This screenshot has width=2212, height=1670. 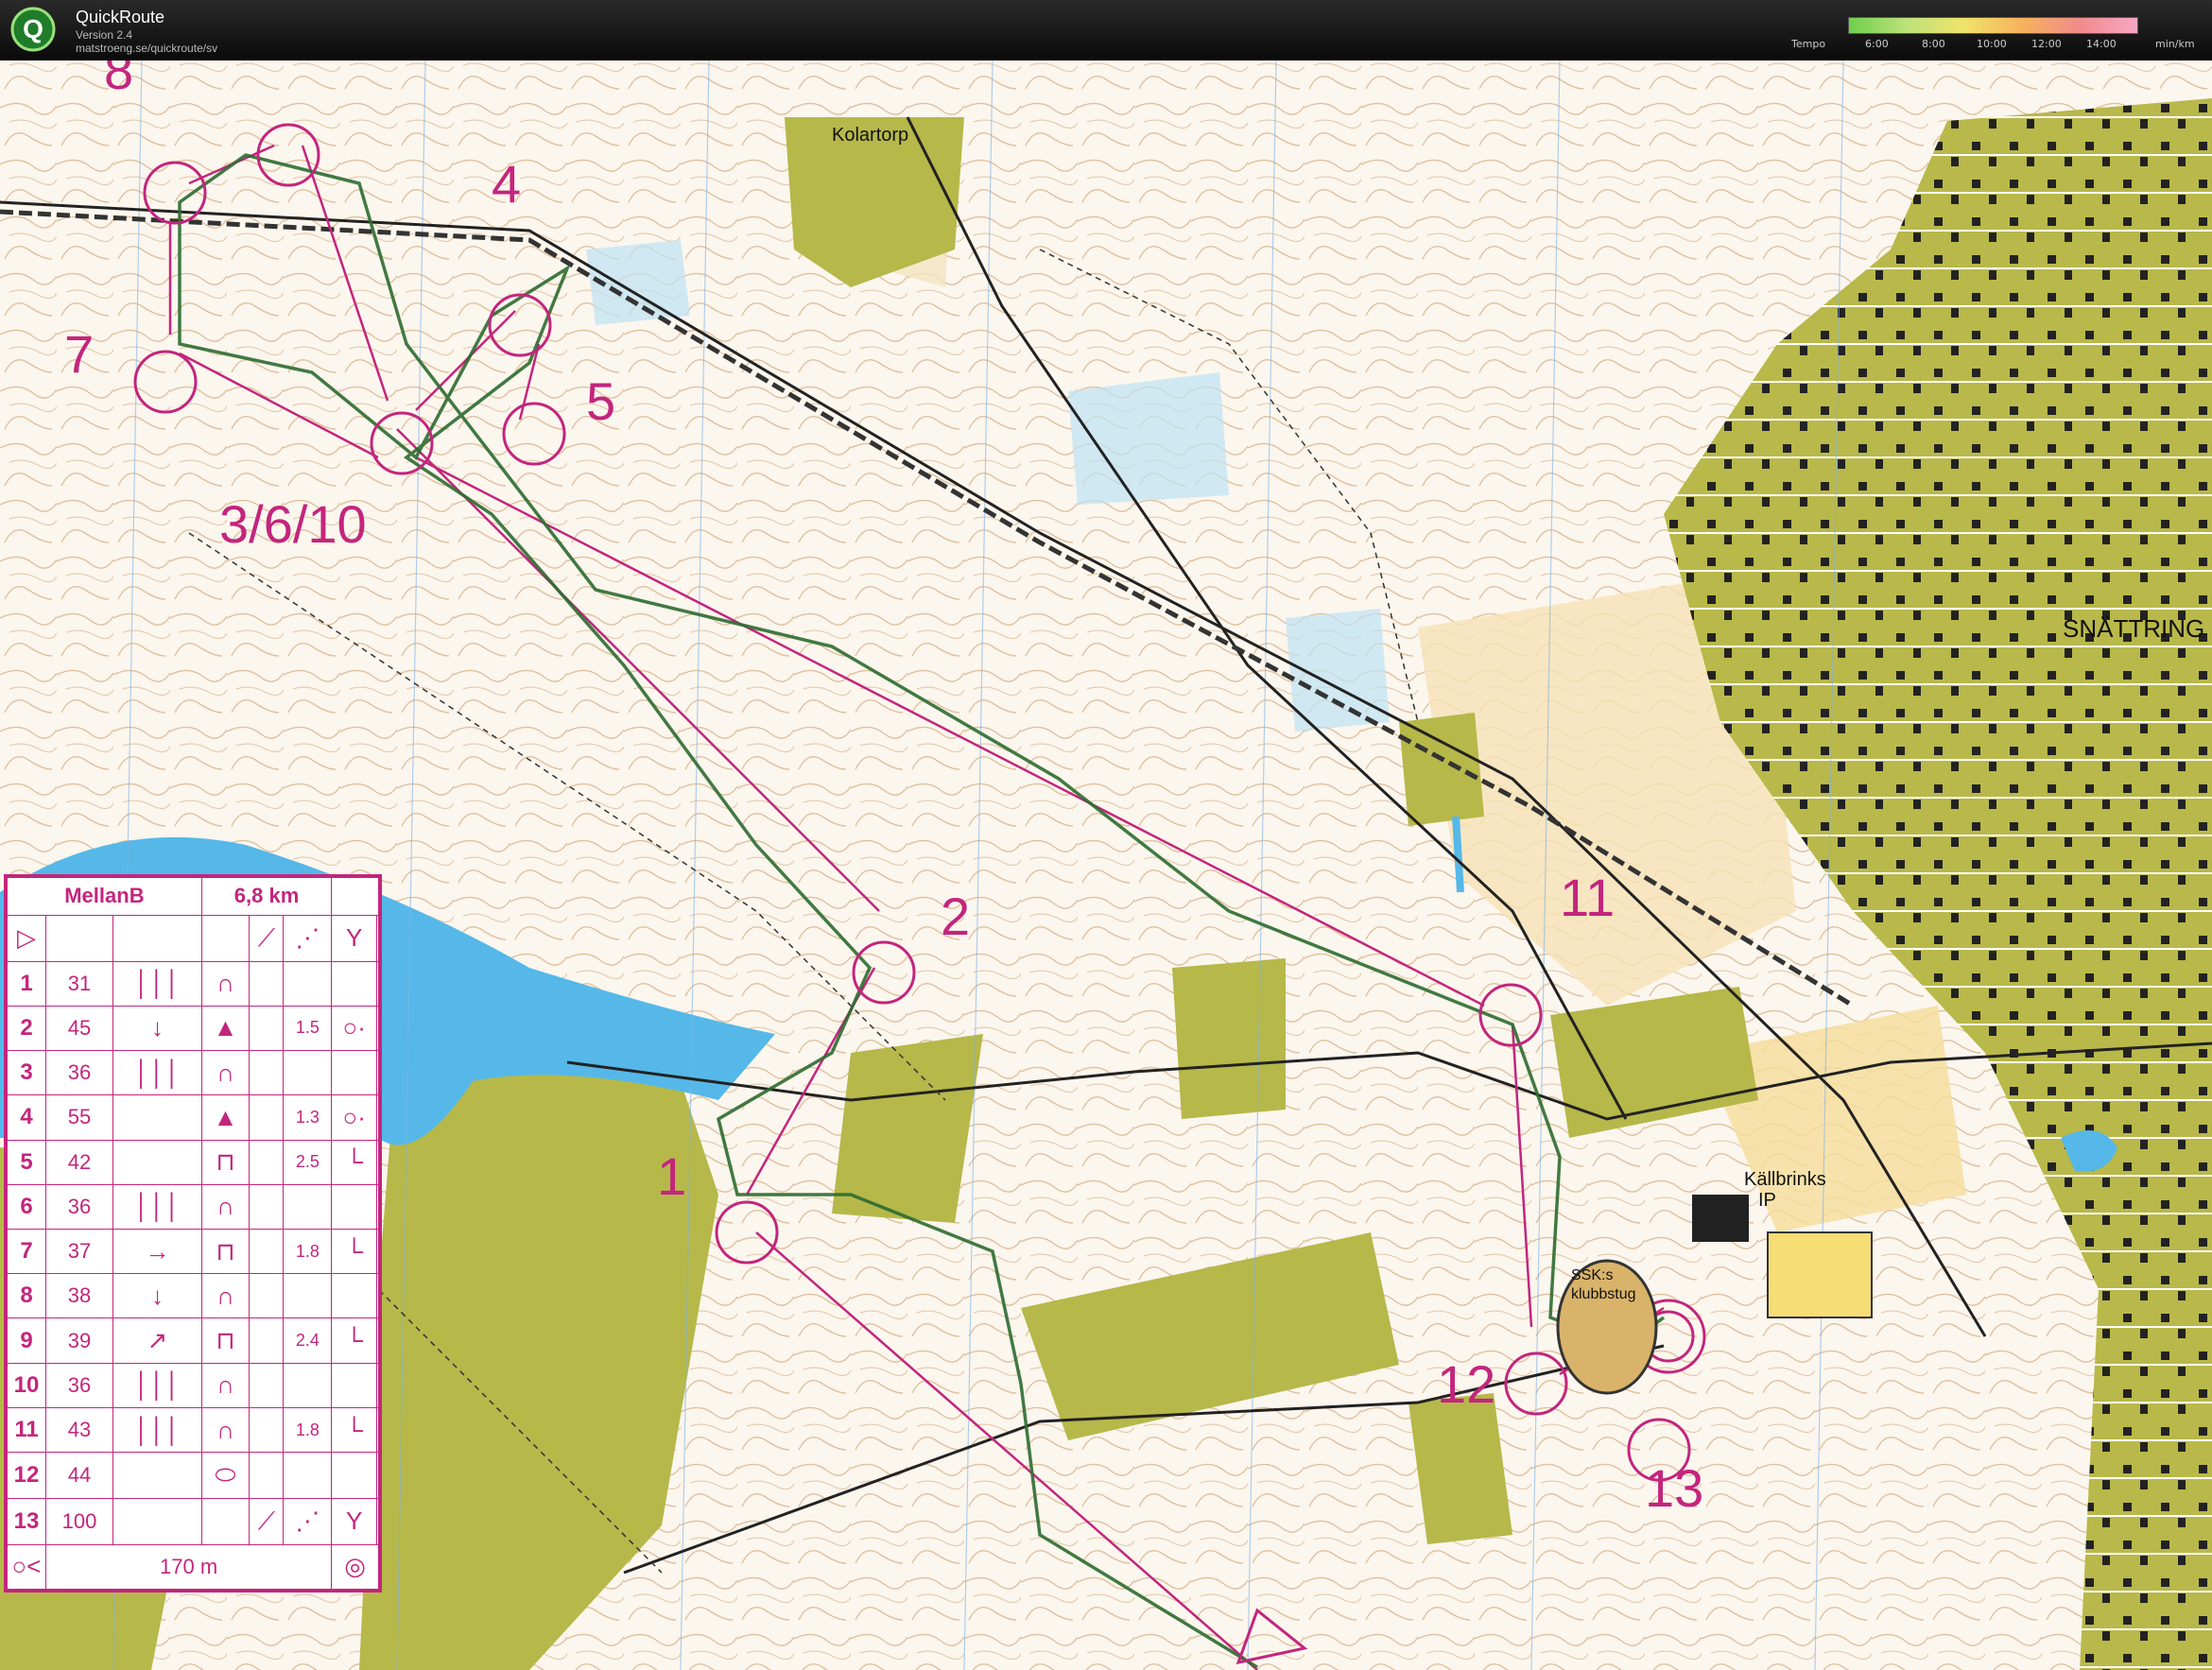 I want to click on app-version: Version 2.4, so click(x=104, y=35).